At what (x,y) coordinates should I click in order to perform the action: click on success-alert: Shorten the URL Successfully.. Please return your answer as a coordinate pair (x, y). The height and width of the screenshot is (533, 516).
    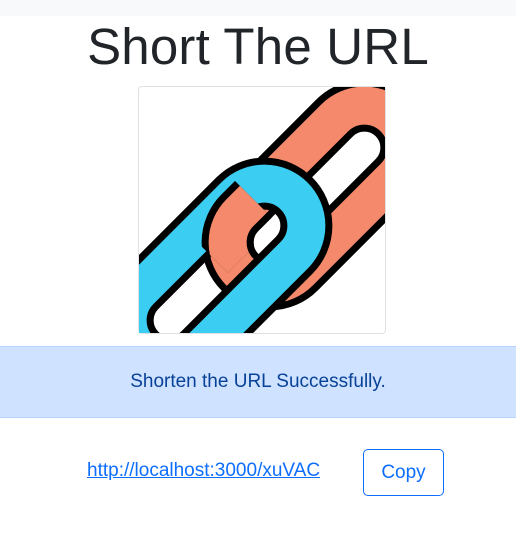
    Looking at the image, I should click on (258, 382).